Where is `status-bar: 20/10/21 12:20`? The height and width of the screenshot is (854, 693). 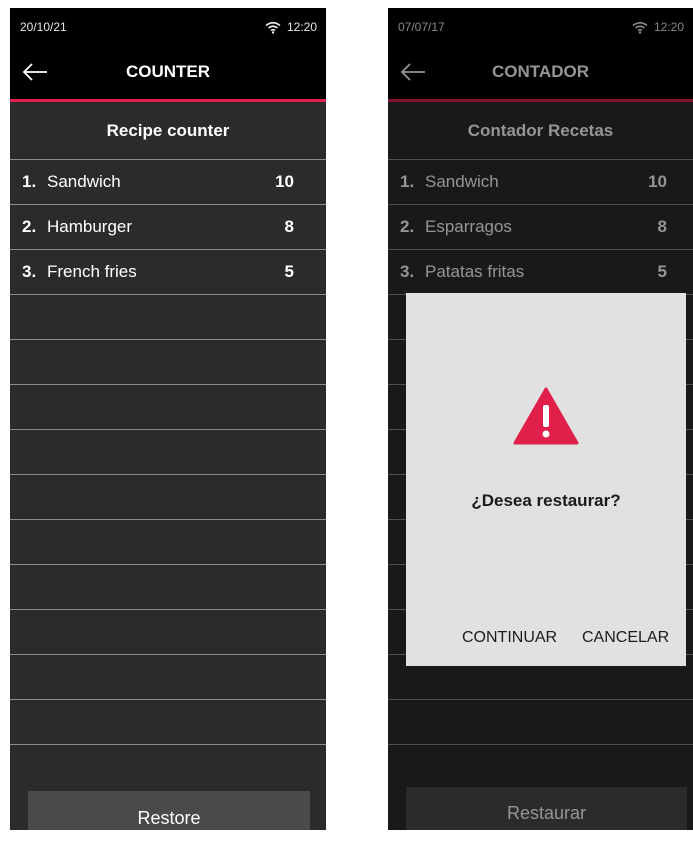 status-bar: 20/10/21 12:20 is located at coordinates (168, 28).